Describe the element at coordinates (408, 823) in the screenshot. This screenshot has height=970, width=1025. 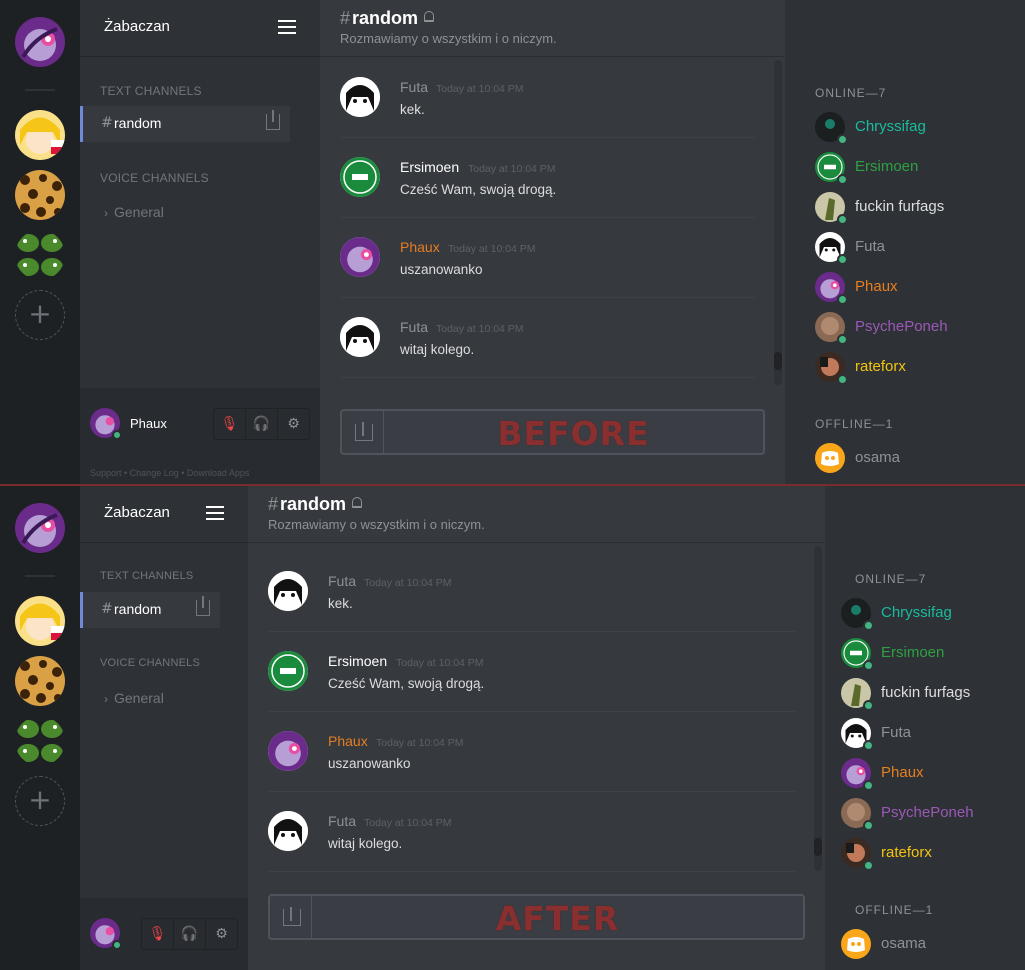
I see `message-timestamp: Today at 10:04 PM` at that location.